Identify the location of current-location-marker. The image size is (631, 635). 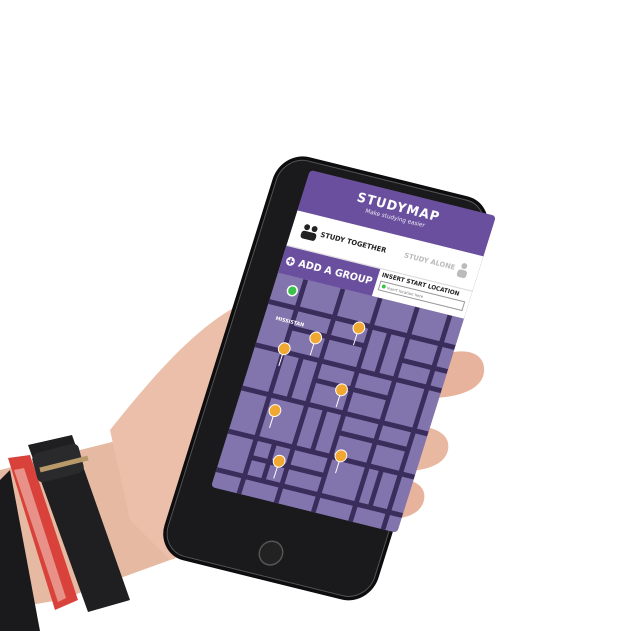
(292, 291).